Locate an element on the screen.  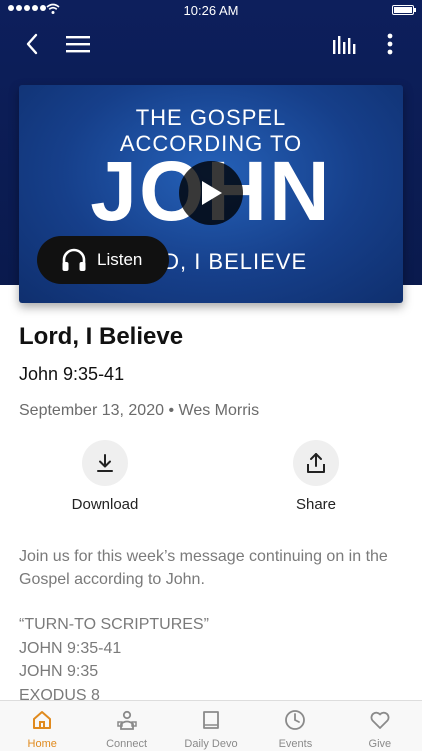
play-icon is located at coordinates (212, 193).